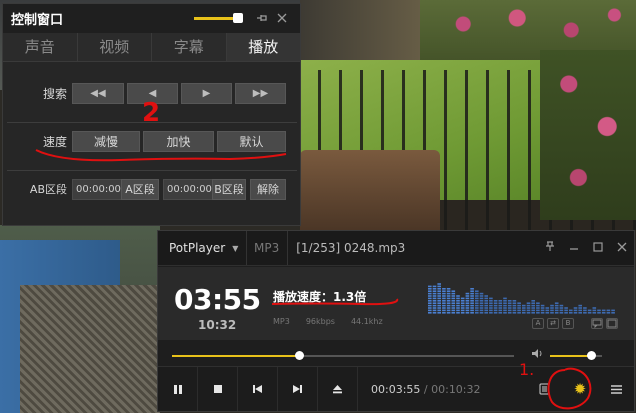 The image size is (636, 413). What do you see at coordinates (115, 47) in the screenshot?
I see `tab-video: 视频` at bounding box center [115, 47].